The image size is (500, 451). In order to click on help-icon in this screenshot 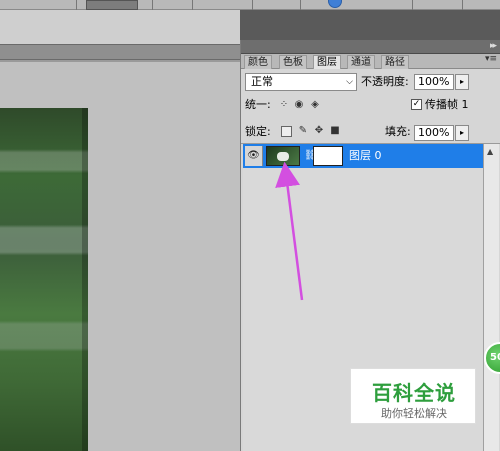, I will do `click(335, 4)`.